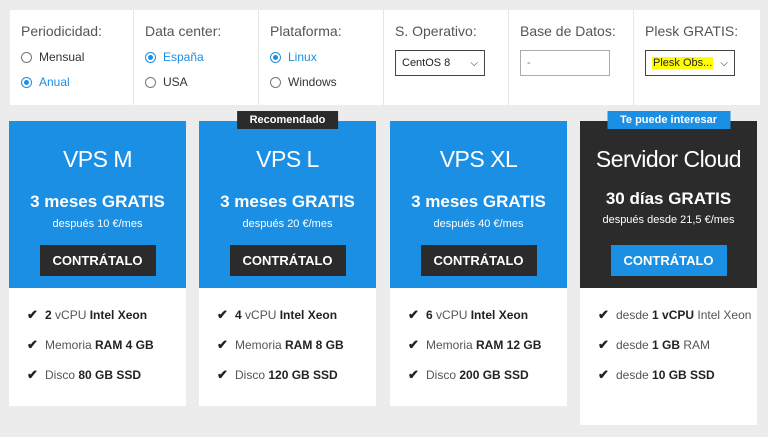 The image size is (768, 437). Describe the element at coordinates (77, 82) in the screenshot. I see `radio-anual: Anual` at that location.